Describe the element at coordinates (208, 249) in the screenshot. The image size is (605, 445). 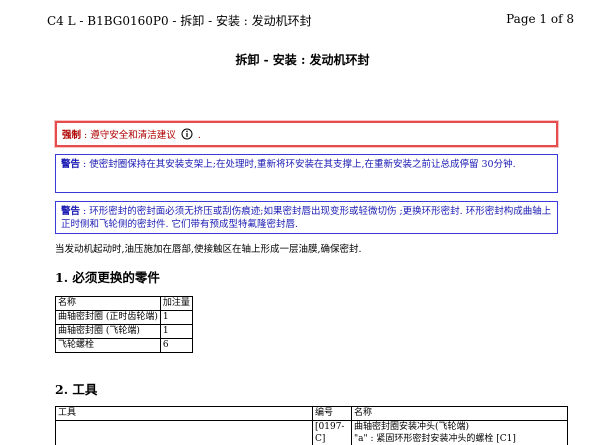
I see `intro-paragraph: 当发动机起动时,油压施加在唇部,使接触区在轴上形成一层油膜,确保密封.` at that location.